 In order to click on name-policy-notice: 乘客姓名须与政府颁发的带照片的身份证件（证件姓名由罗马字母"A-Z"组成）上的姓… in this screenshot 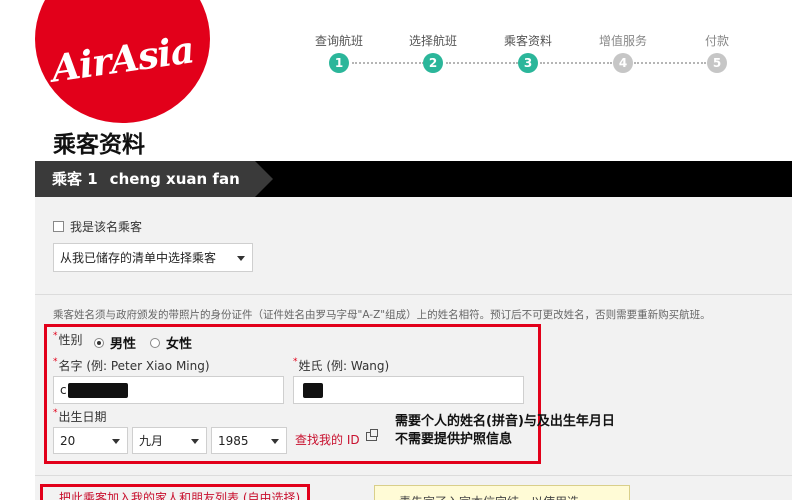, I will do `click(382, 315)`.